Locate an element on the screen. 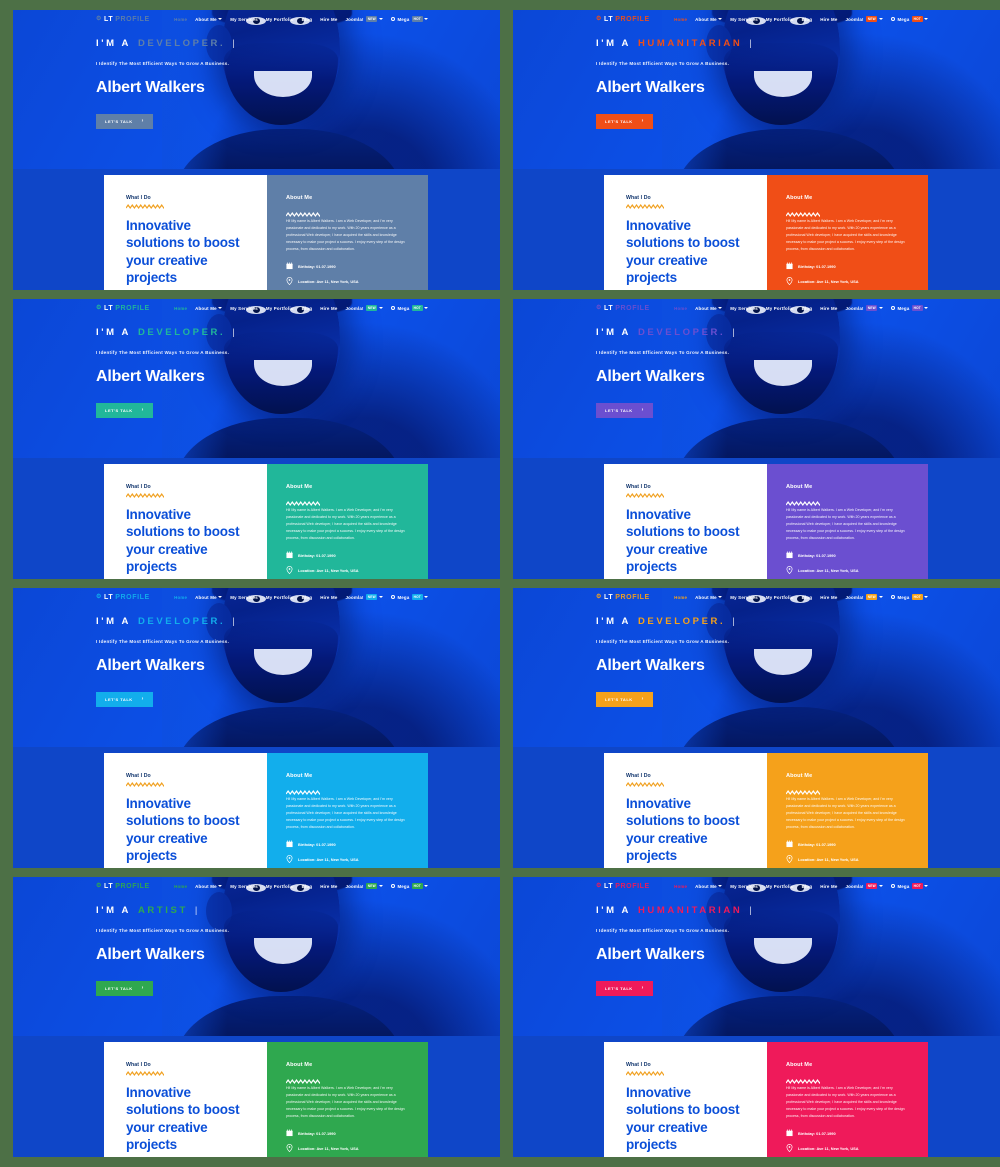 Image resolution: width=1000 pixels, height=1167 pixels. birthday-row: Birthday: 01.07.1990 is located at coordinates (847, 266).